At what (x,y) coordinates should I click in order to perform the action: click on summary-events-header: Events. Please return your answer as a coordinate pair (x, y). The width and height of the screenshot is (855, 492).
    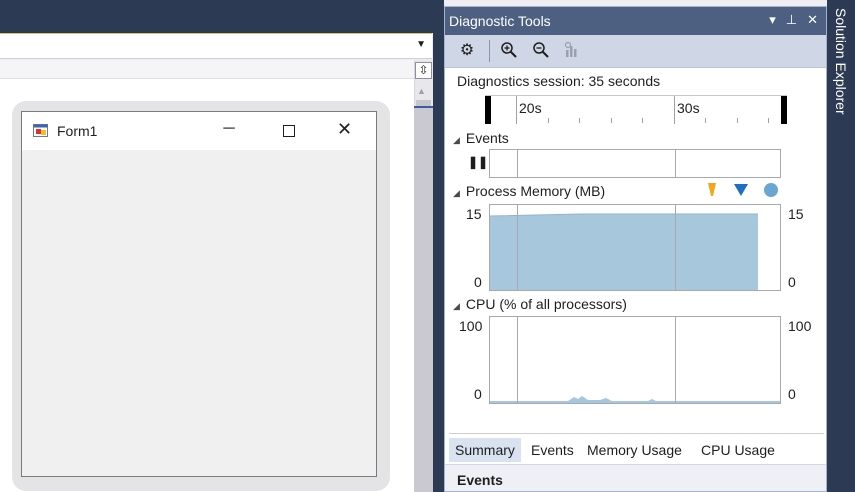
    Looking at the image, I should click on (480, 480).